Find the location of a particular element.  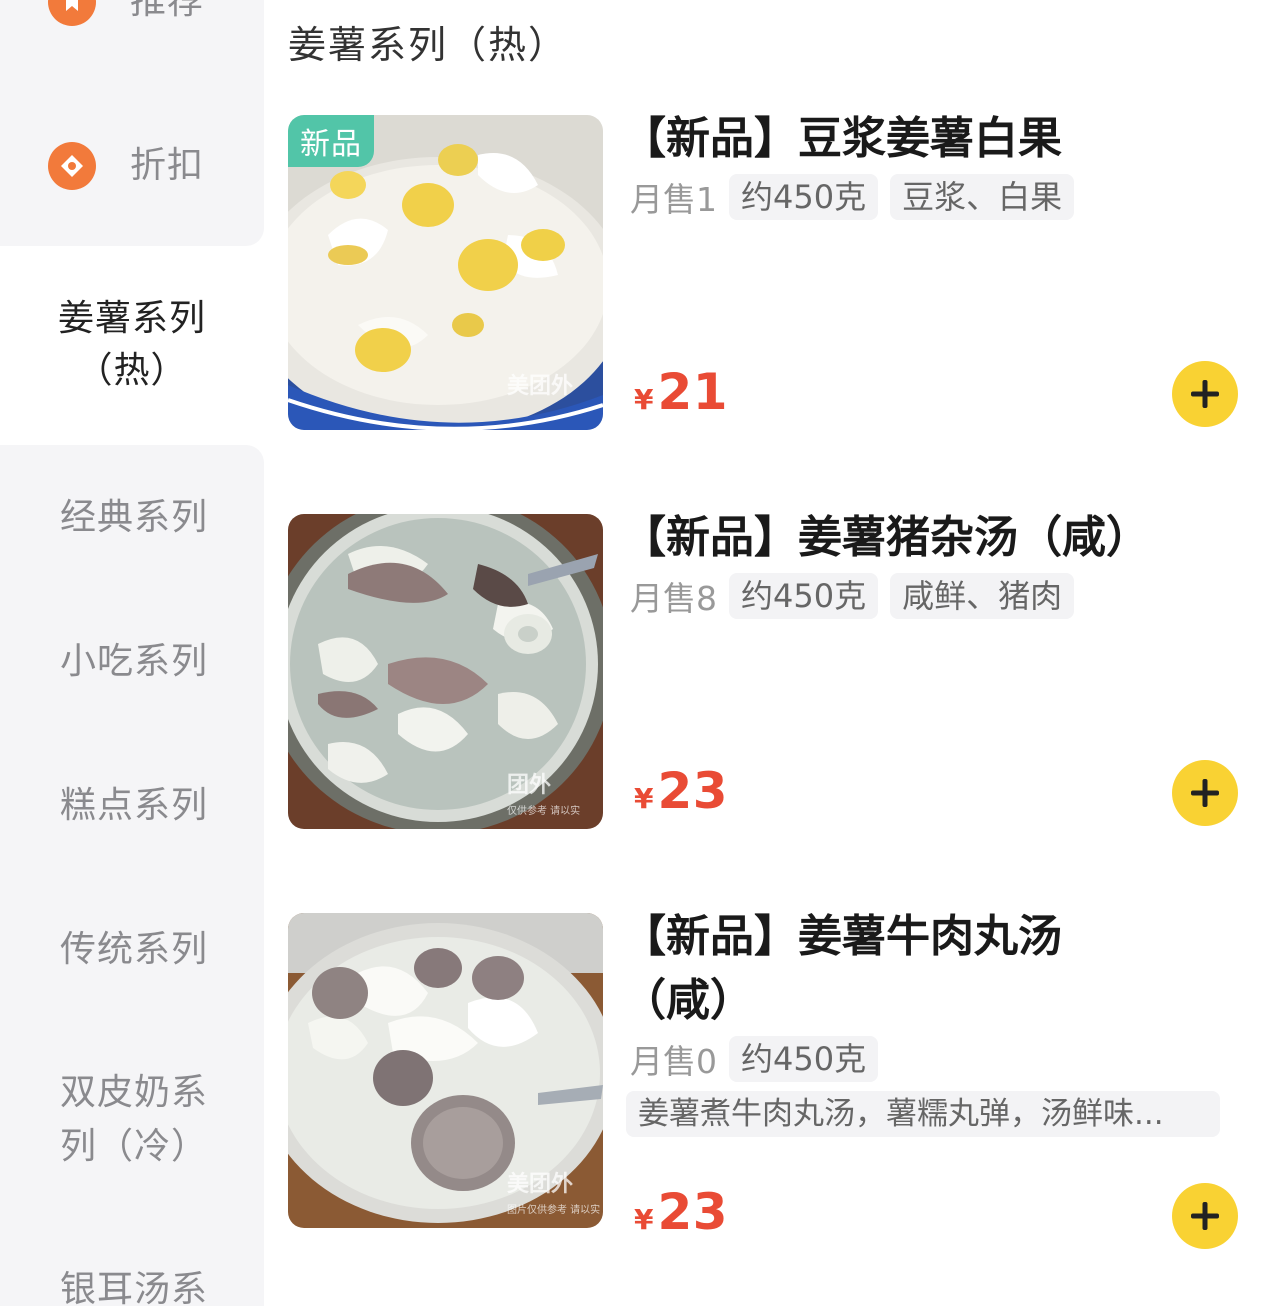

section-title: 姜薯系列（热） is located at coordinates (428, 45).